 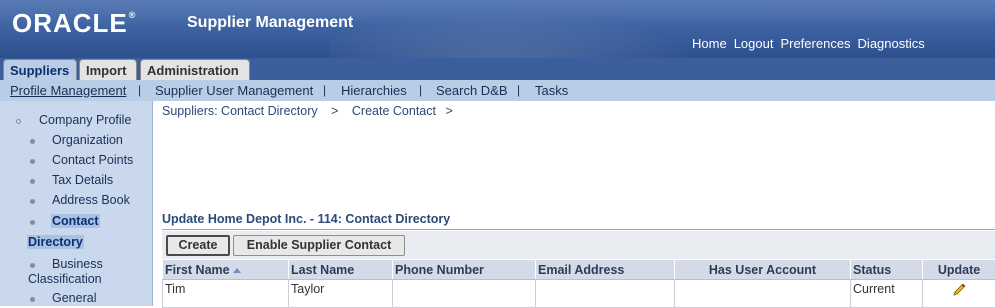 What do you see at coordinates (605, 294) in the screenshot?
I see `cell-email-address` at bounding box center [605, 294].